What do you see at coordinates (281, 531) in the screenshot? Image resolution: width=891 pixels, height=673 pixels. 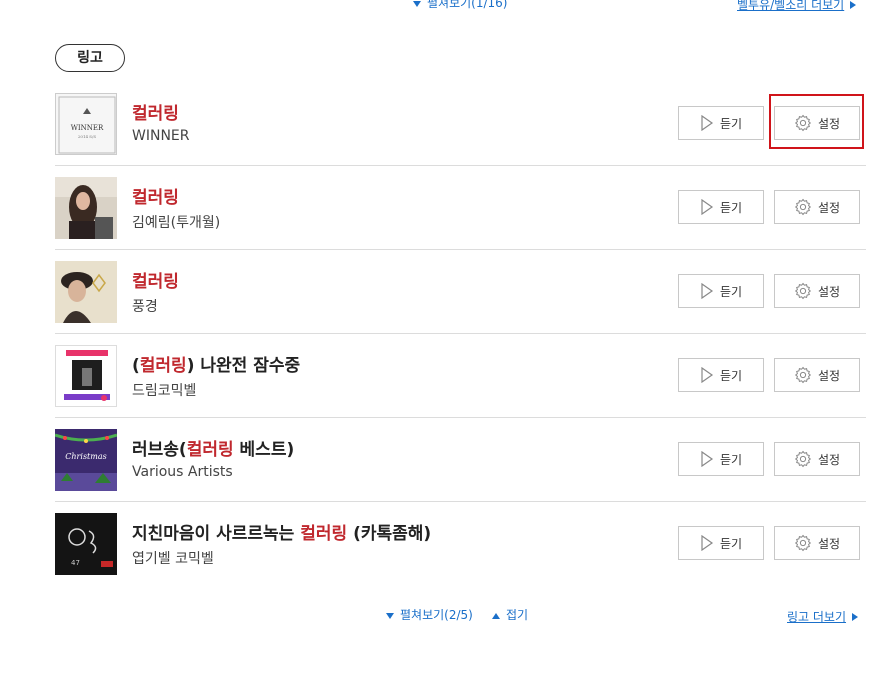 I see `song-title: 지친마음이 사르르녹는 컬러링 (카톡좀해)` at bounding box center [281, 531].